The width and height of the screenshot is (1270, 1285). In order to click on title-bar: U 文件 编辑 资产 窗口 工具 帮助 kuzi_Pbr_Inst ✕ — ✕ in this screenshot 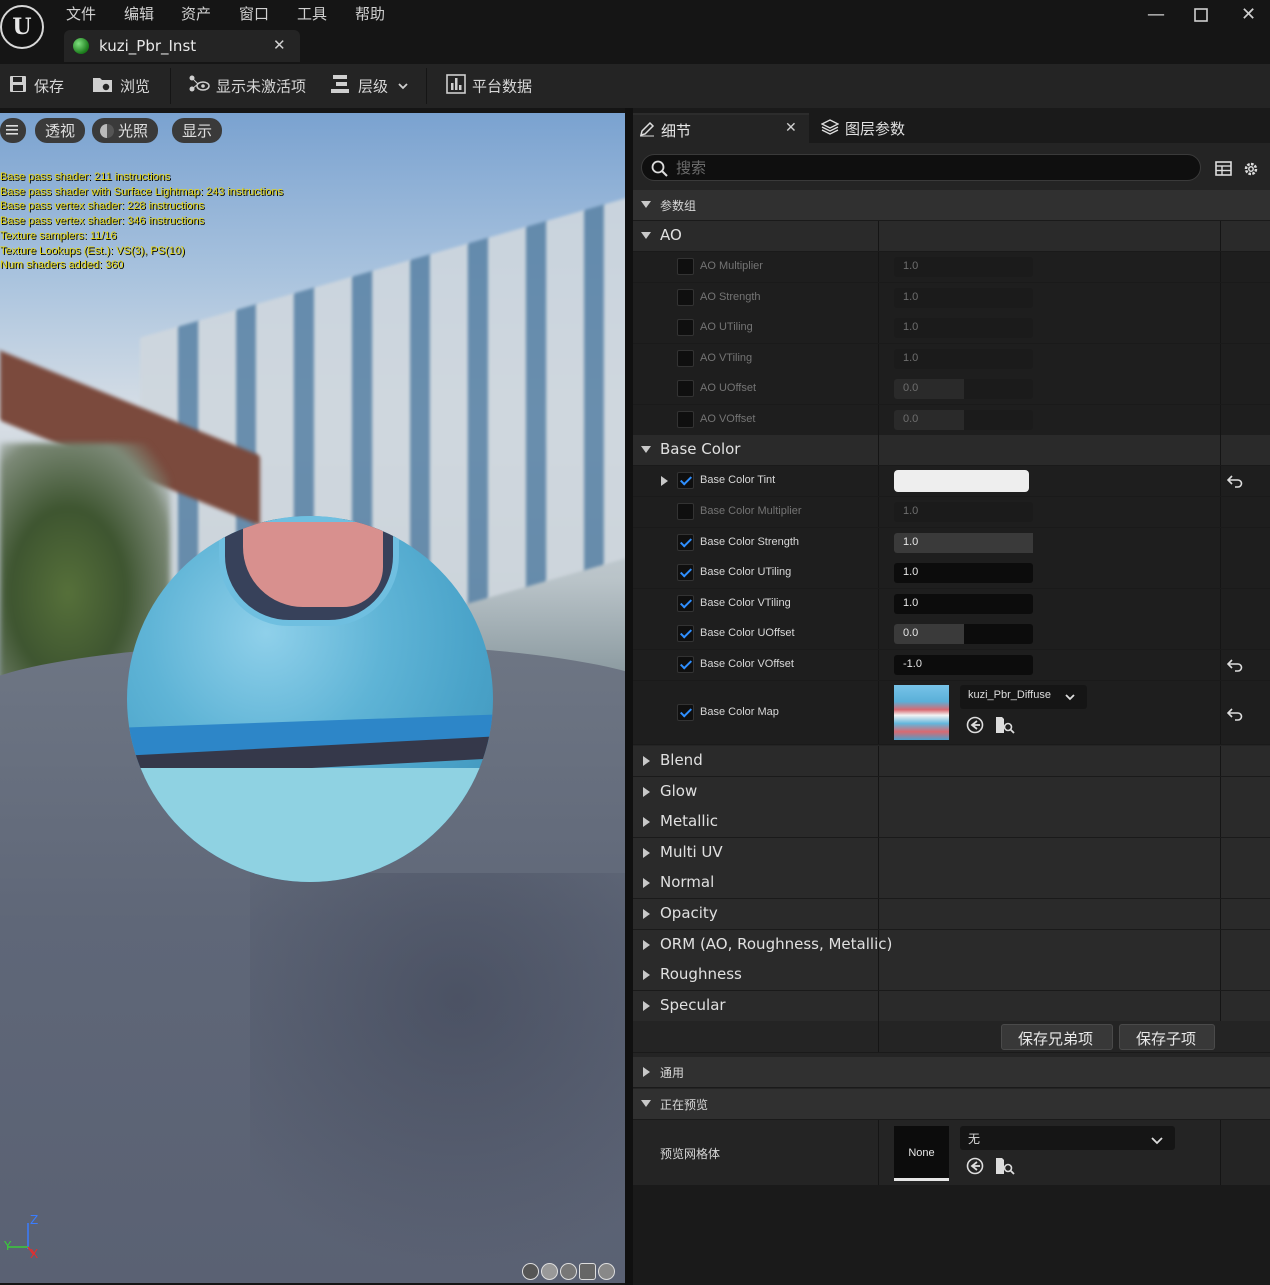, I will do `click(635, 32)`.